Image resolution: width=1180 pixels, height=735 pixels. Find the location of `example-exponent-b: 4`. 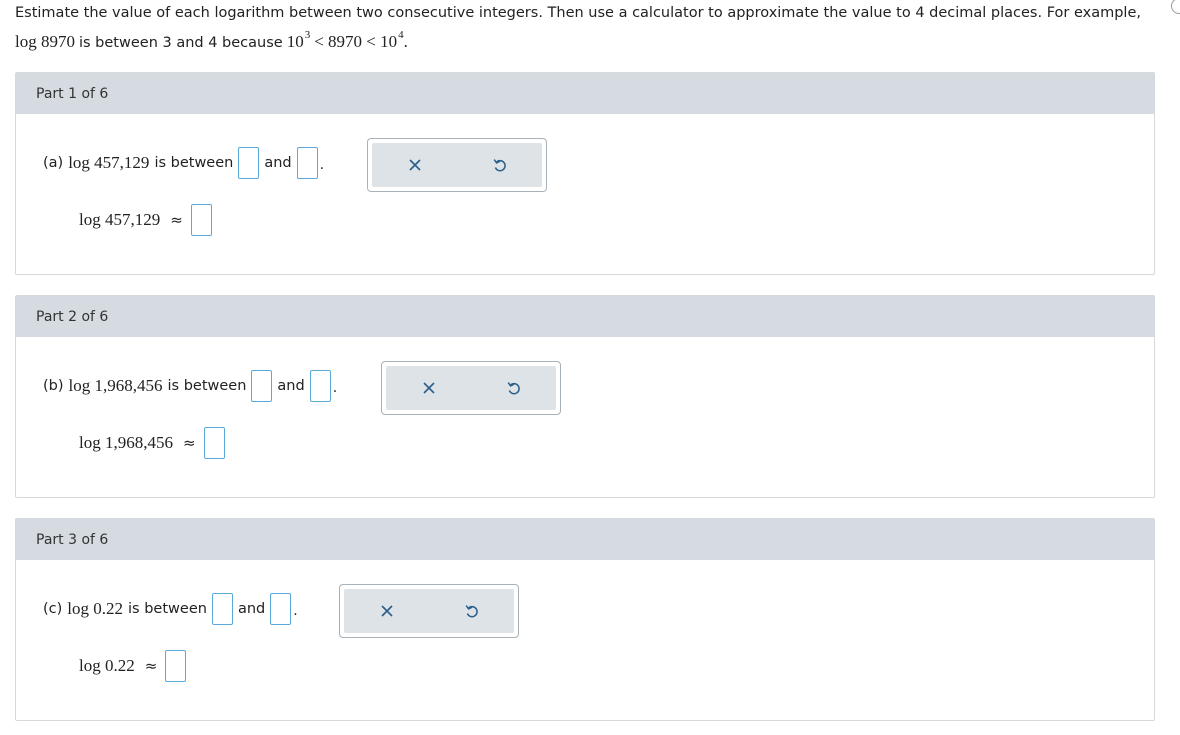

example-exponent-b: 4 is located at coordinates (401, 35).